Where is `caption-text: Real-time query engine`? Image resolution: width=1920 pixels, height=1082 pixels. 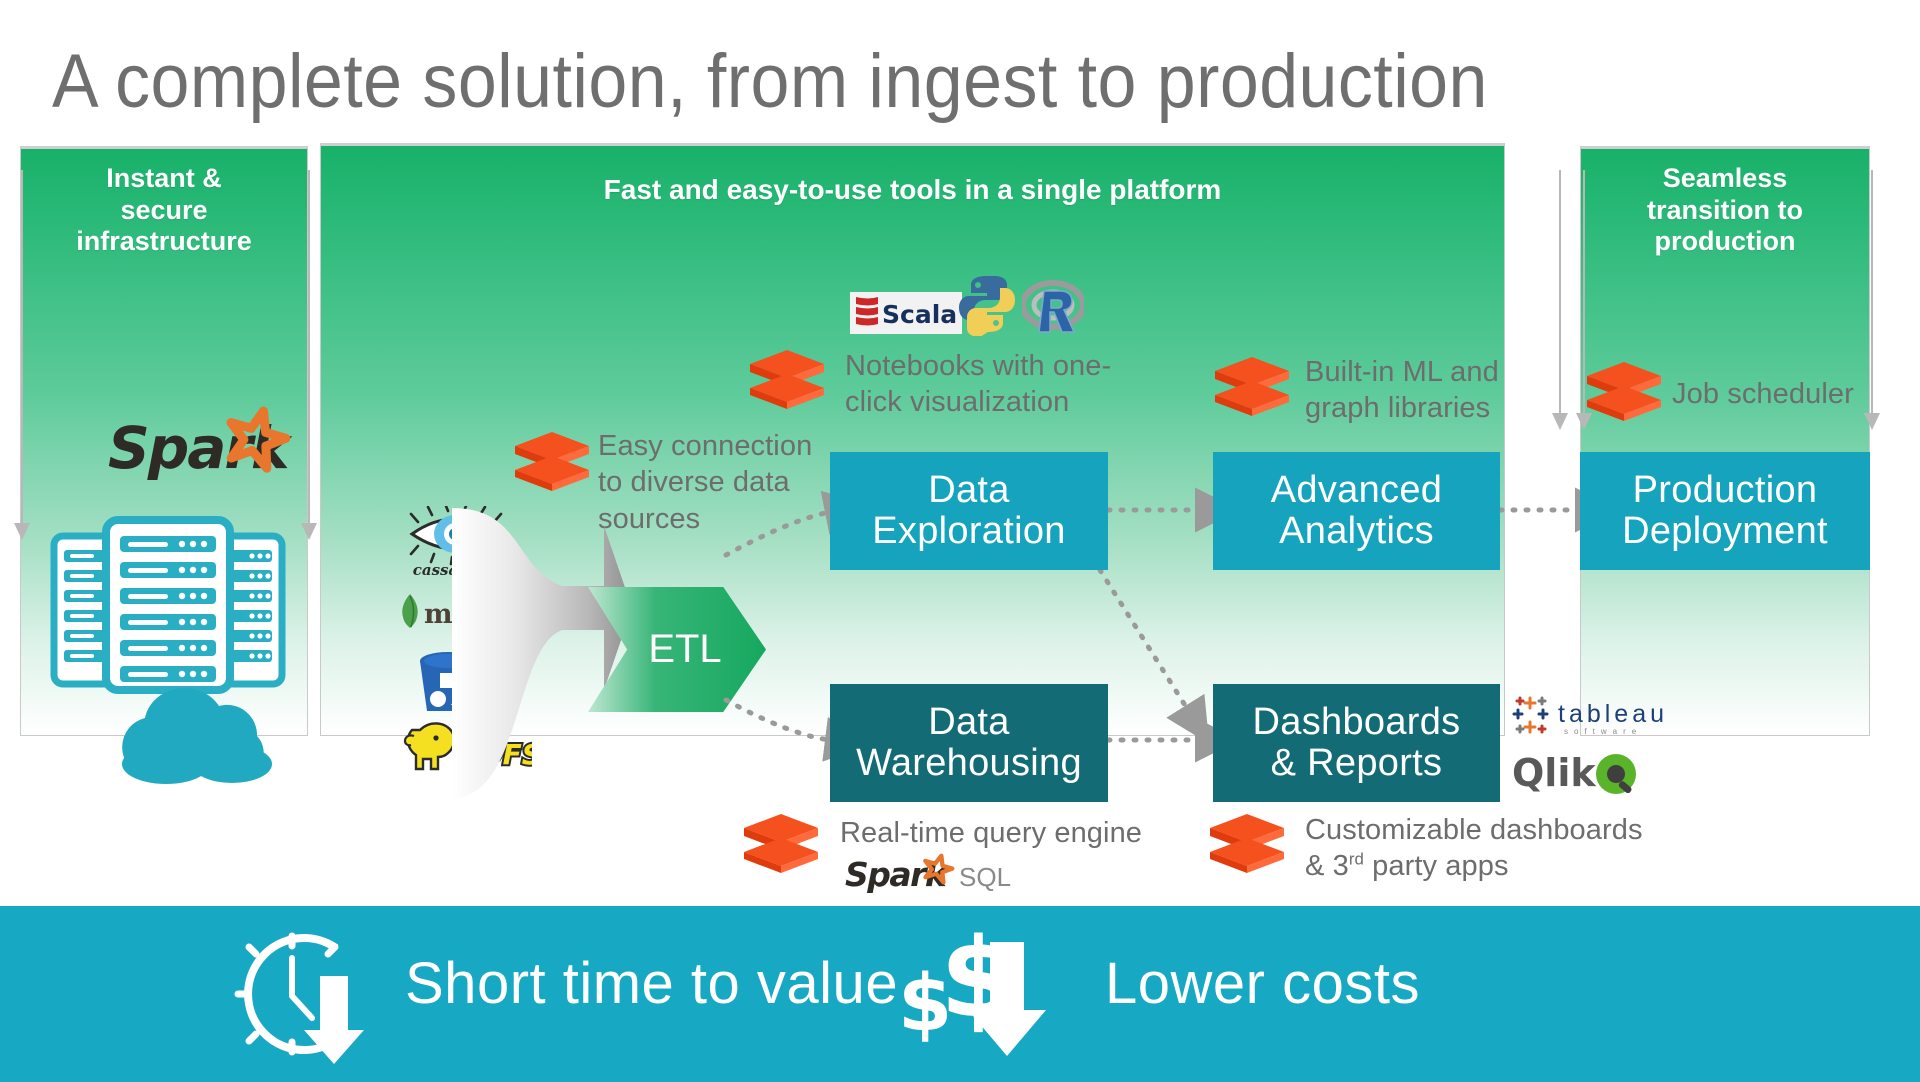
caption-text: Real-time query engine is located at coordinates (991, 833).